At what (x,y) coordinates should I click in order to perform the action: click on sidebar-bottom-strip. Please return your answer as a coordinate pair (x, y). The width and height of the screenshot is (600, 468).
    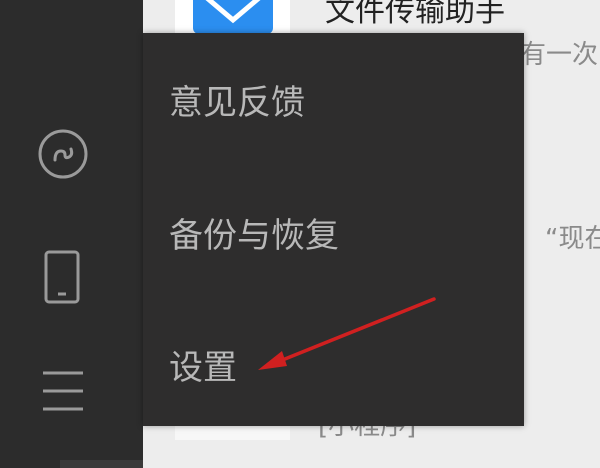
    Looking at the image, I should click on (101, 464).